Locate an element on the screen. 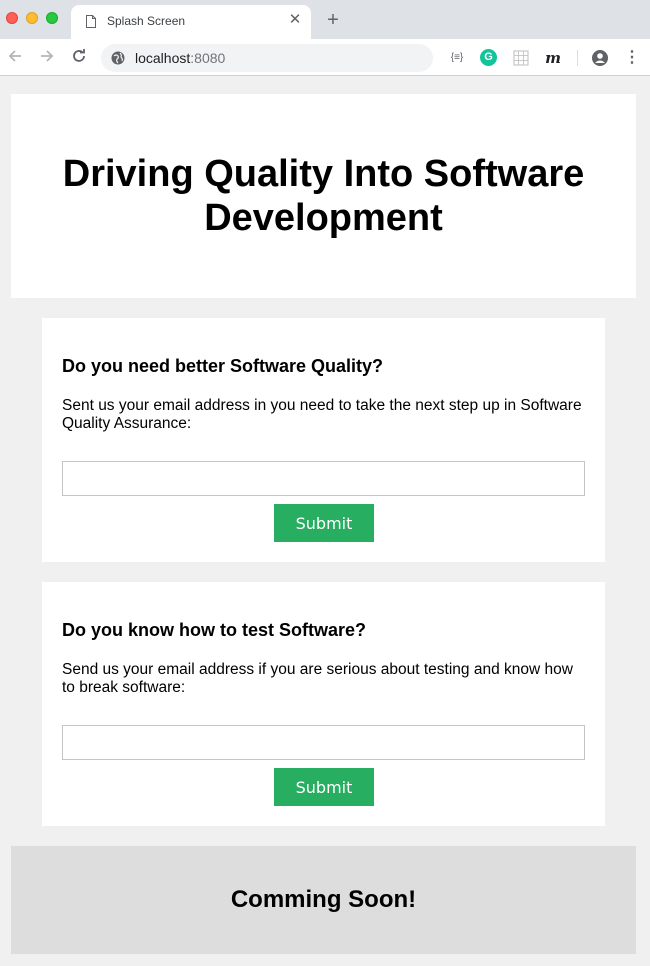 Image resolution: width=650 pixels, height=966 pixels. address-bar: localhost:8080 is located at coordinates (267, 58).